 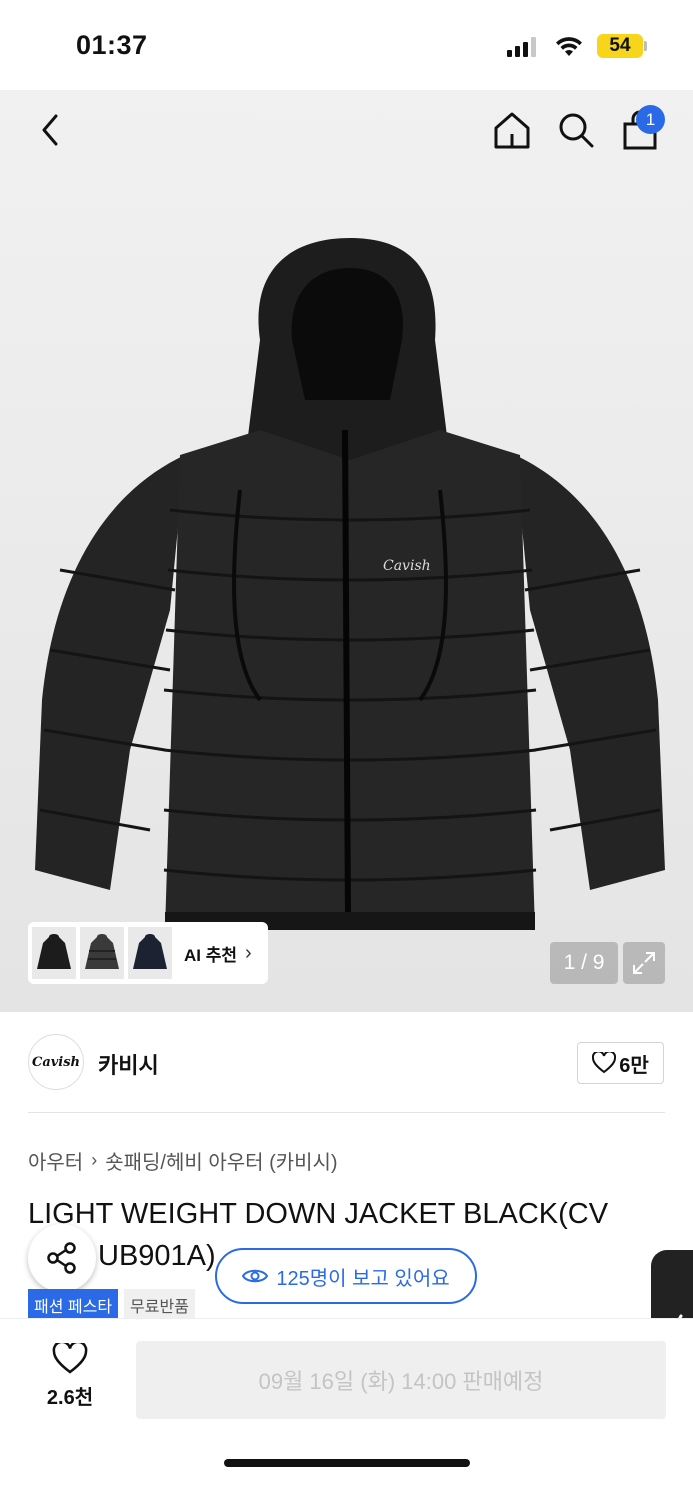 What do you see at coordinates (221, 1160) in the screenshot?
I see `breadcrumb-item-padding: 숏패딩/헤비 아우터 (카비시)` at bounding box center [221, 1160].